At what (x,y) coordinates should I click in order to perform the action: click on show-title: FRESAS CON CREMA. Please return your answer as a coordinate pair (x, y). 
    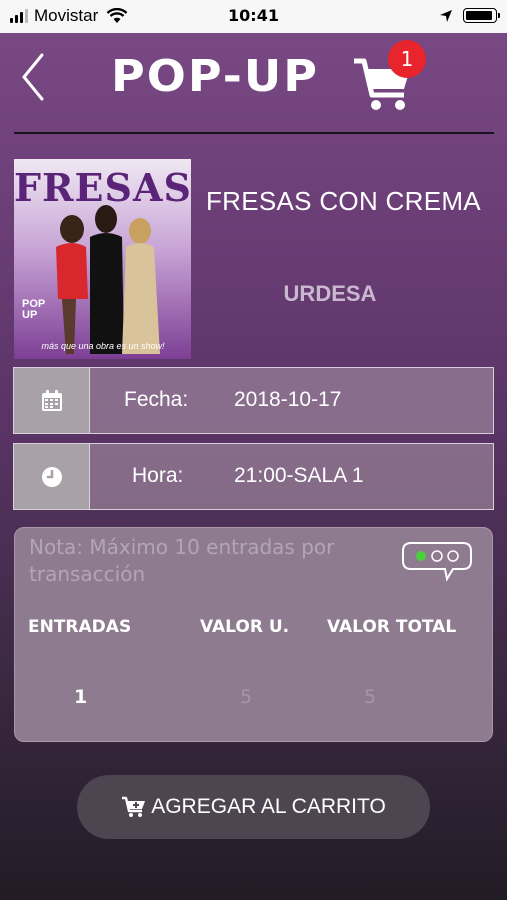
    Looking at the image, I should click on (343, 201).